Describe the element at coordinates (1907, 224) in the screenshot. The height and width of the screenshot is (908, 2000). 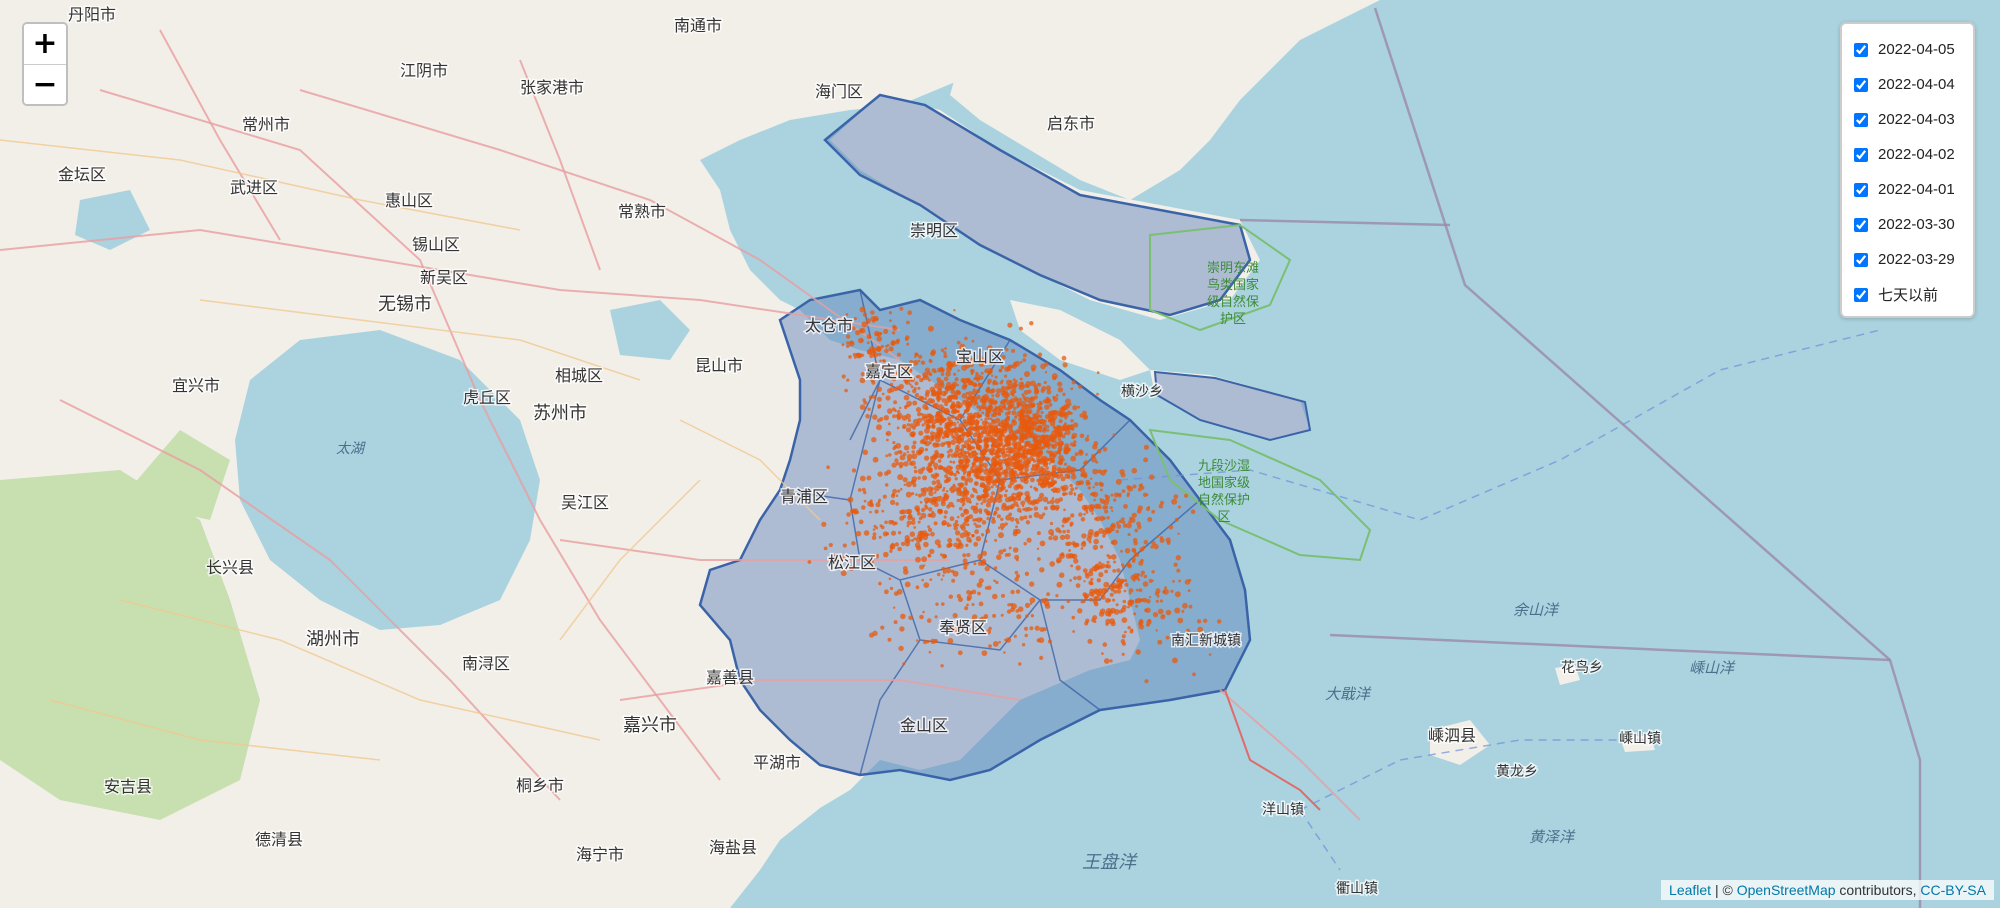
I see `layer-option-2022-03-30: 2022-03-30` at that location.